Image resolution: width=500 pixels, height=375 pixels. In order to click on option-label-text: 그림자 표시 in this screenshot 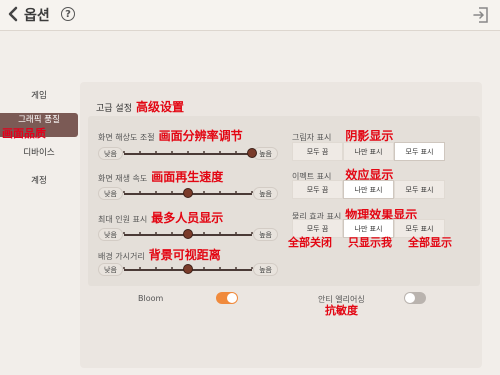, I will do `click(312, 137)`.